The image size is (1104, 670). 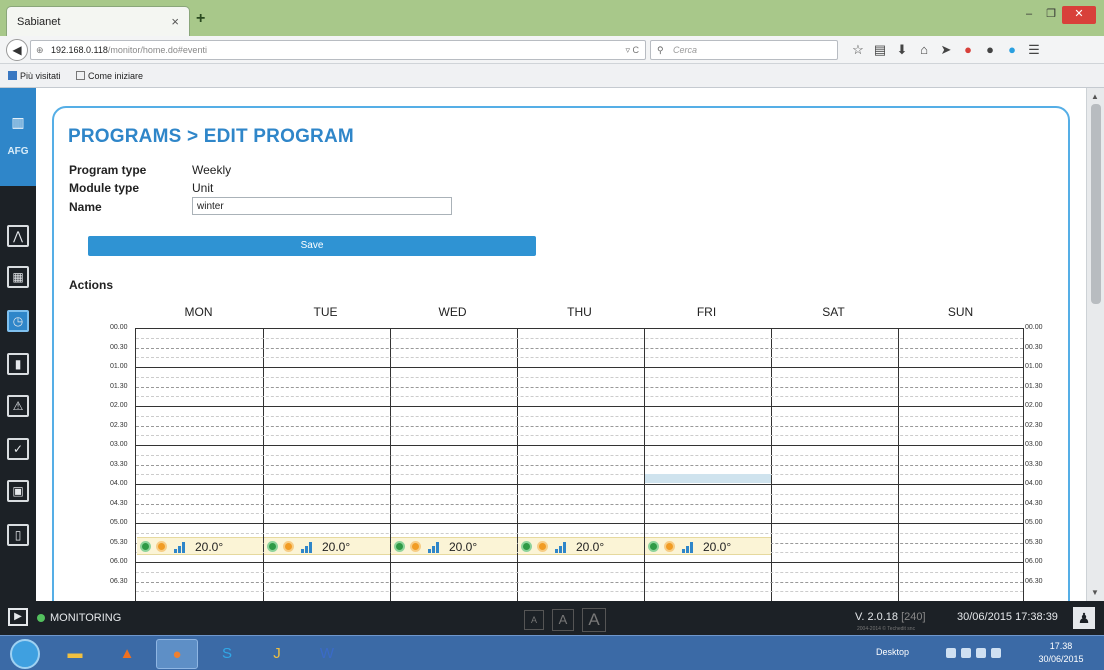 I want to click on day-header-mon: MON, so click(x=198, y=312).